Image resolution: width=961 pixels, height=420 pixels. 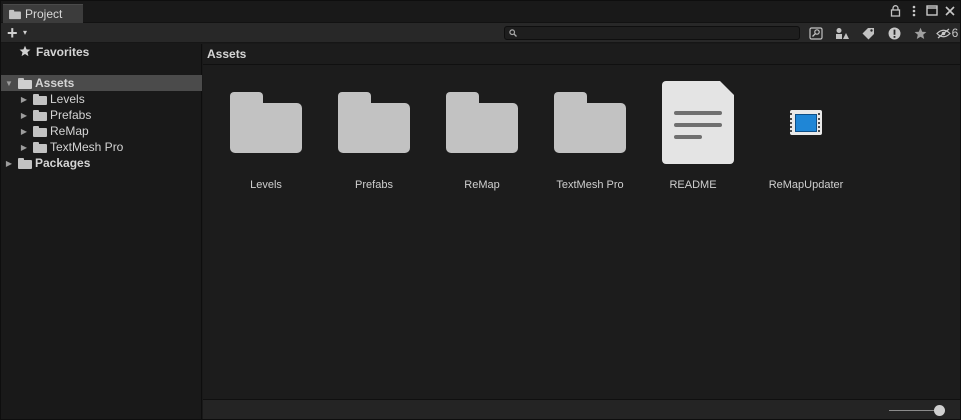 What do you see at coordinates (922, 12) in the screenshot?
I see `tab-tools` at bounding box center [922, 12].